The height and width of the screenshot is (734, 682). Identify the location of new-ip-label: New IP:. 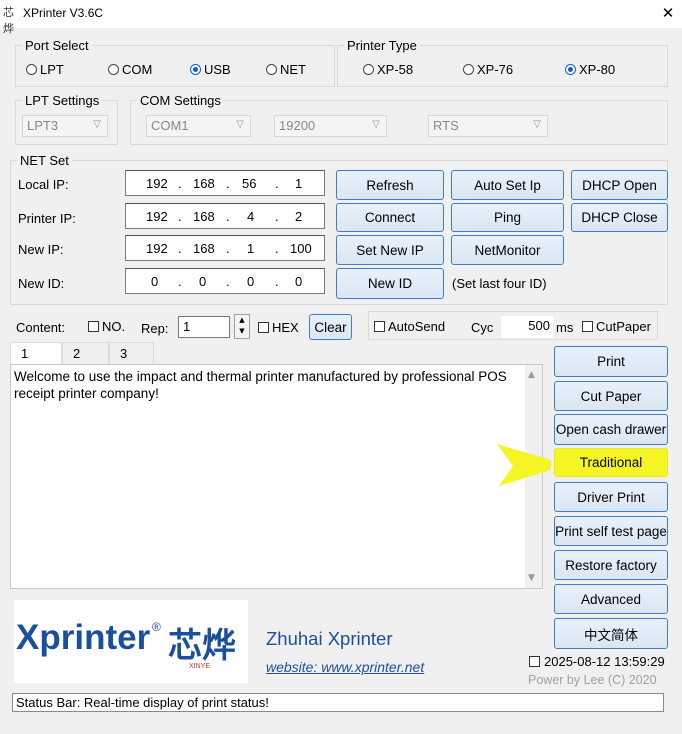
(41, 249).